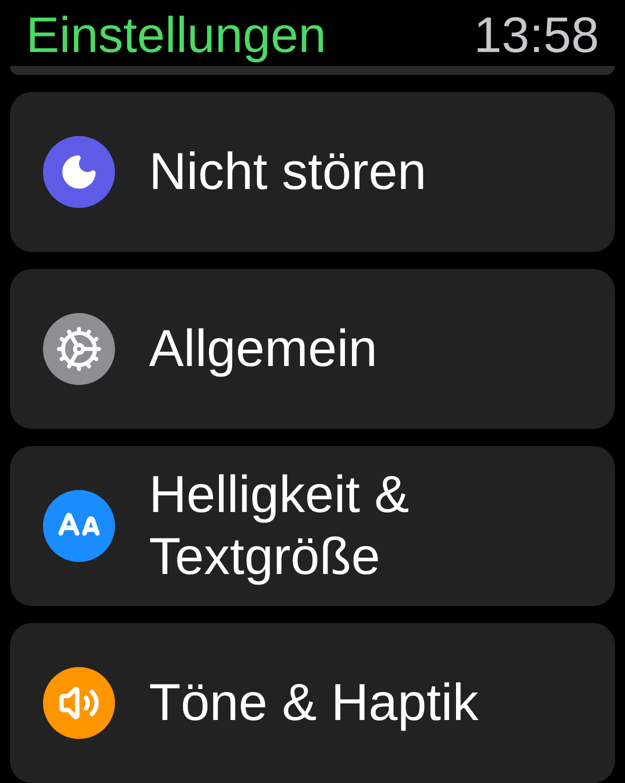  I want to click on clock-time: 13:58, so click(536, 35).